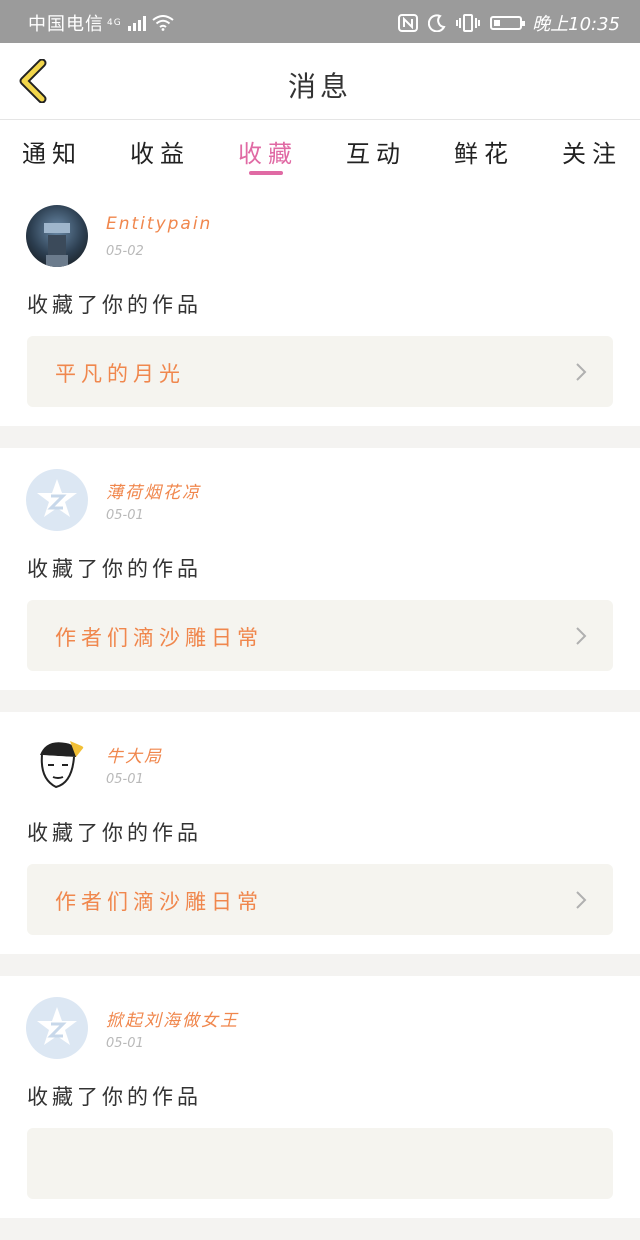  I want to click on tab-follows: 关注, so click(591, 151).